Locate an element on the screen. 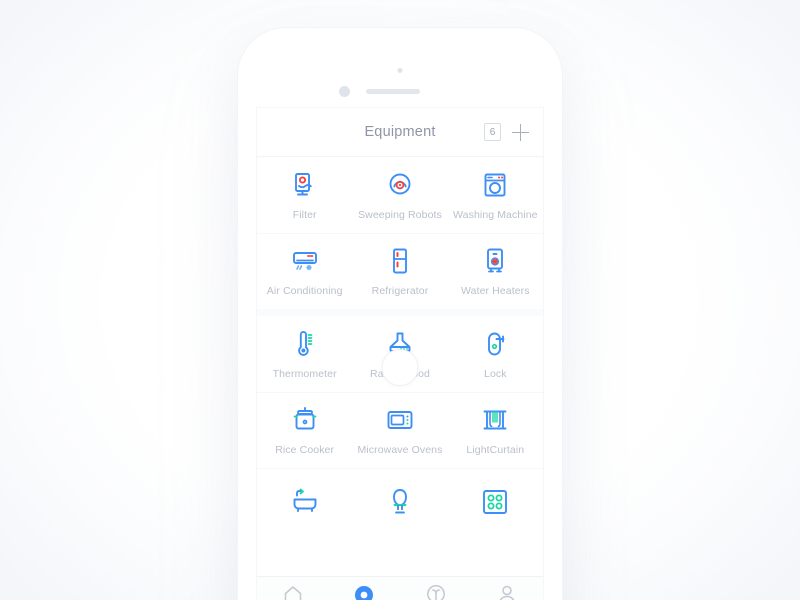 Image resolution: width=800 pixels, height=600 pixels. device-row: Filter Sweeping Robots Washing Machine is located at coordinates (400, 195).